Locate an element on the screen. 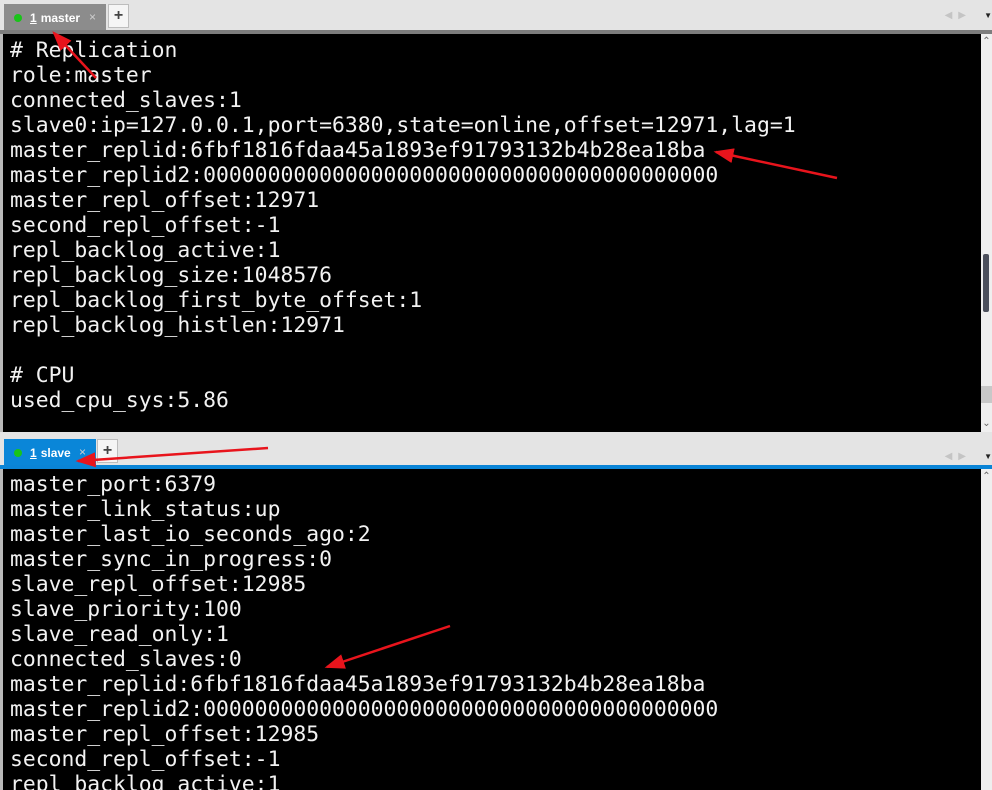 The image size is (992, 790). scrollbar-track-segment is located at coordinates (986, 394).